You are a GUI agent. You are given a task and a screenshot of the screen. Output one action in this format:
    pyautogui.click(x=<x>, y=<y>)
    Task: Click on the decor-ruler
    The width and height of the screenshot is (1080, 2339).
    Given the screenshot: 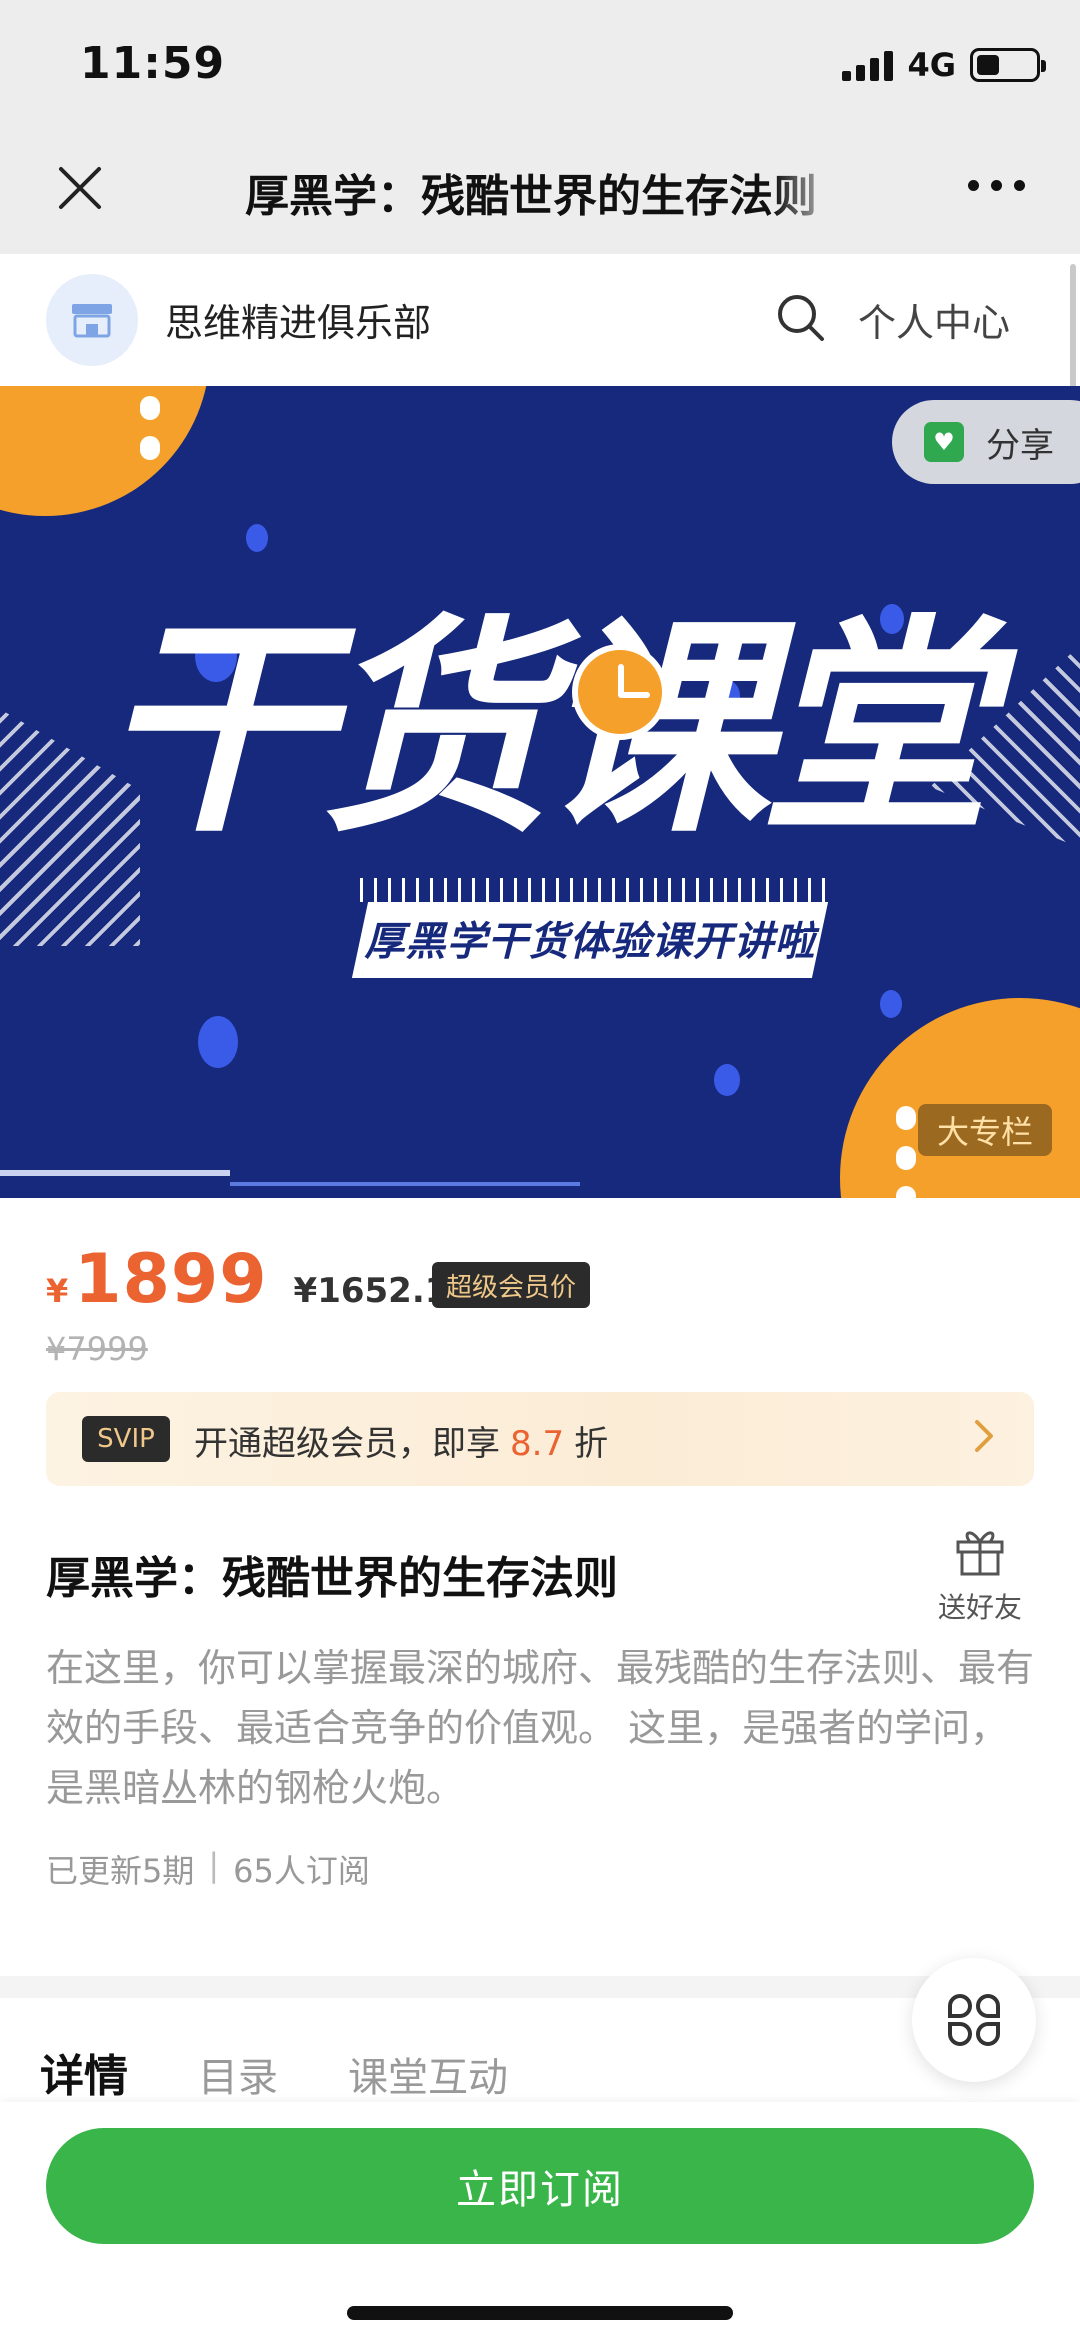 What is the action you would take?
    pyautogui.click(x=595, y=890)
    